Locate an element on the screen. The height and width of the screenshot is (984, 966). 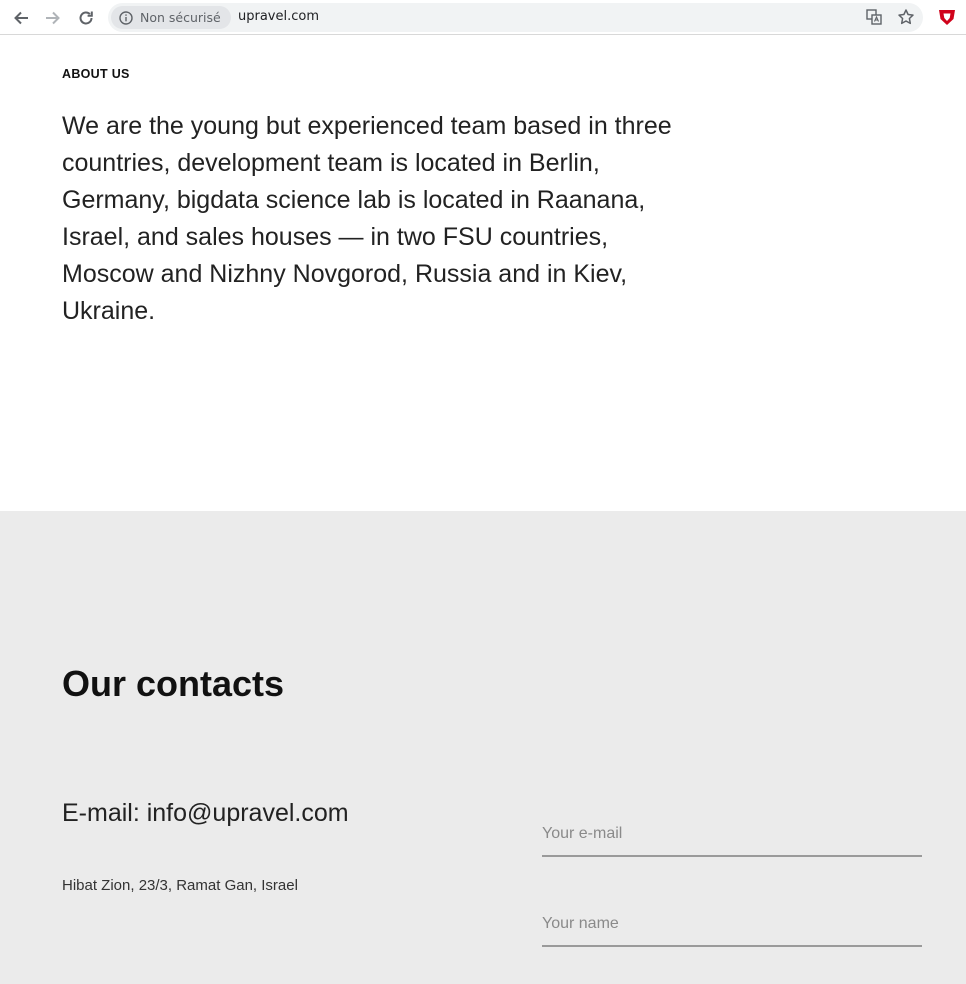
security-chip: Non sécurisé is located at coordinates (171, 17).